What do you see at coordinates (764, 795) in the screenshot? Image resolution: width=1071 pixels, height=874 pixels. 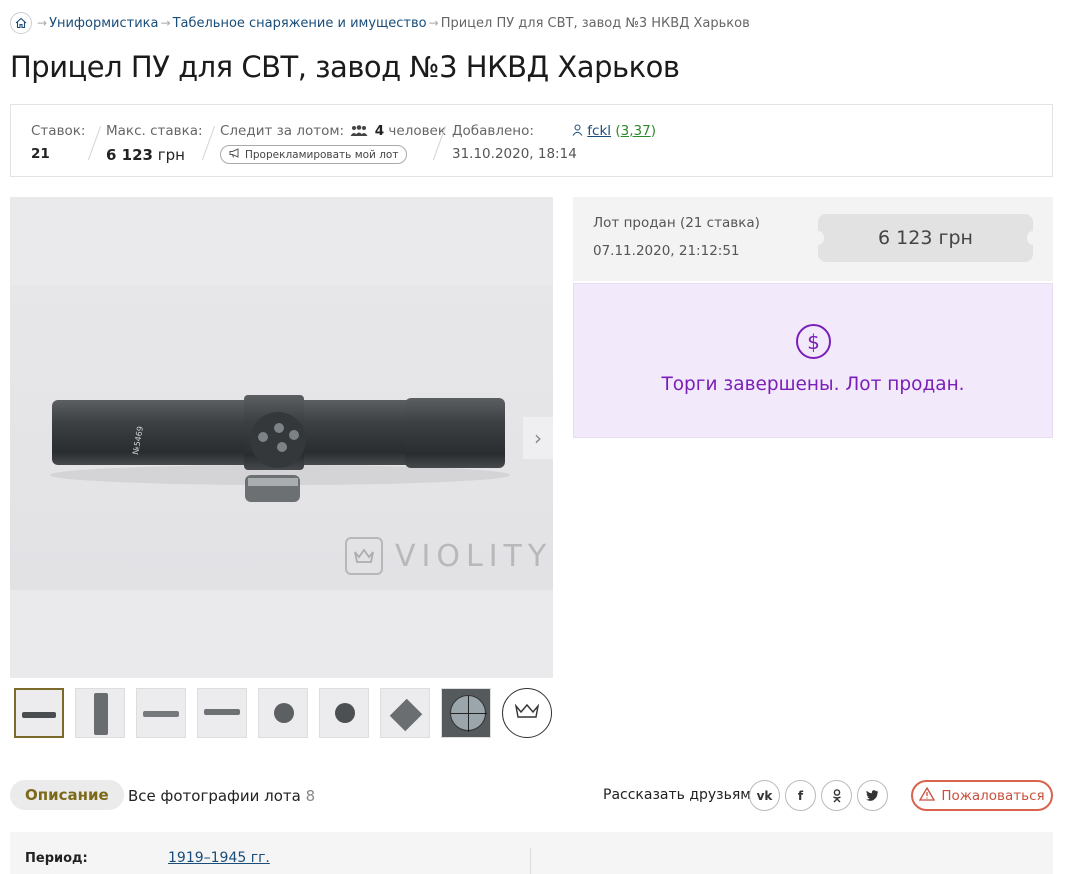 I see `vk-icon: vk` at bounding box center [764, 795].